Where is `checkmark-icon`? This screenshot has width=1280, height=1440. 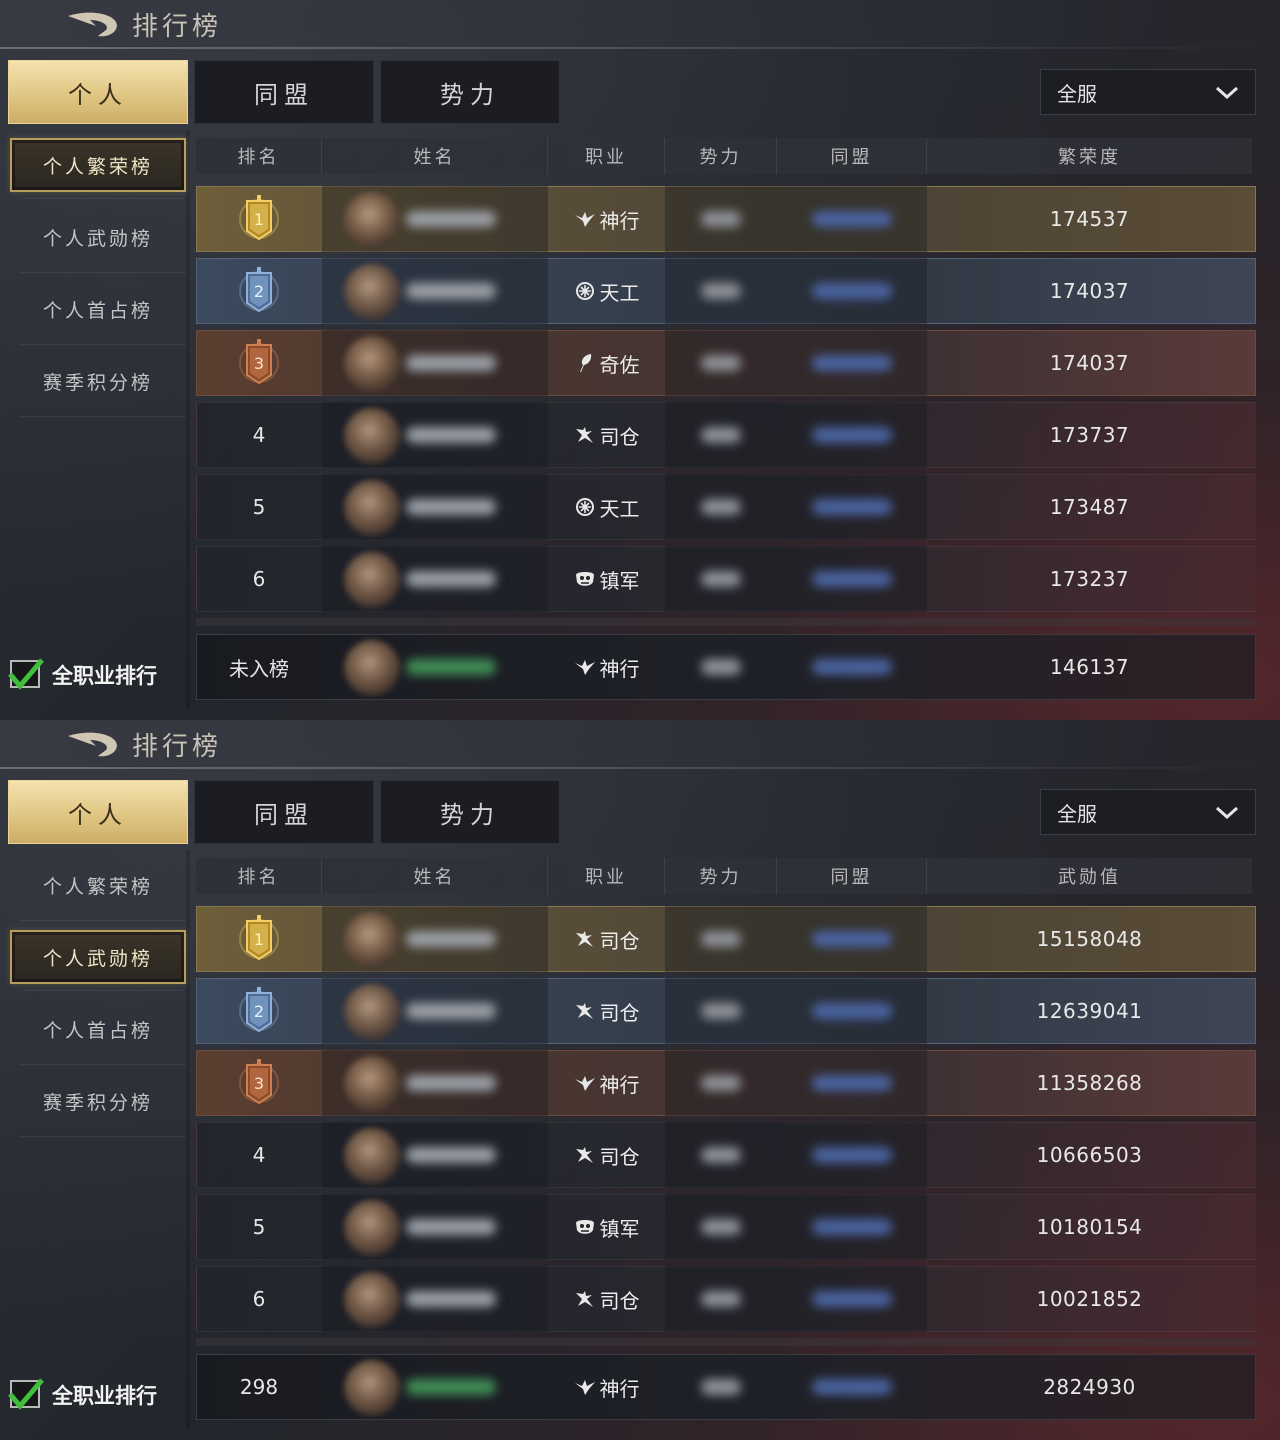 checkmark-icon is located at coordinates (26, 674).